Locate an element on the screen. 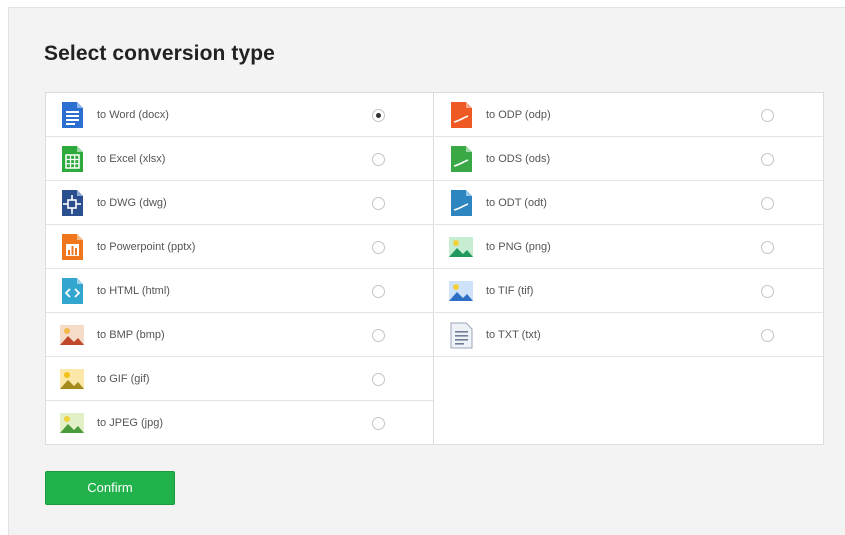  option-odp: to ODP (odp) is located at coordinates (629, 115).